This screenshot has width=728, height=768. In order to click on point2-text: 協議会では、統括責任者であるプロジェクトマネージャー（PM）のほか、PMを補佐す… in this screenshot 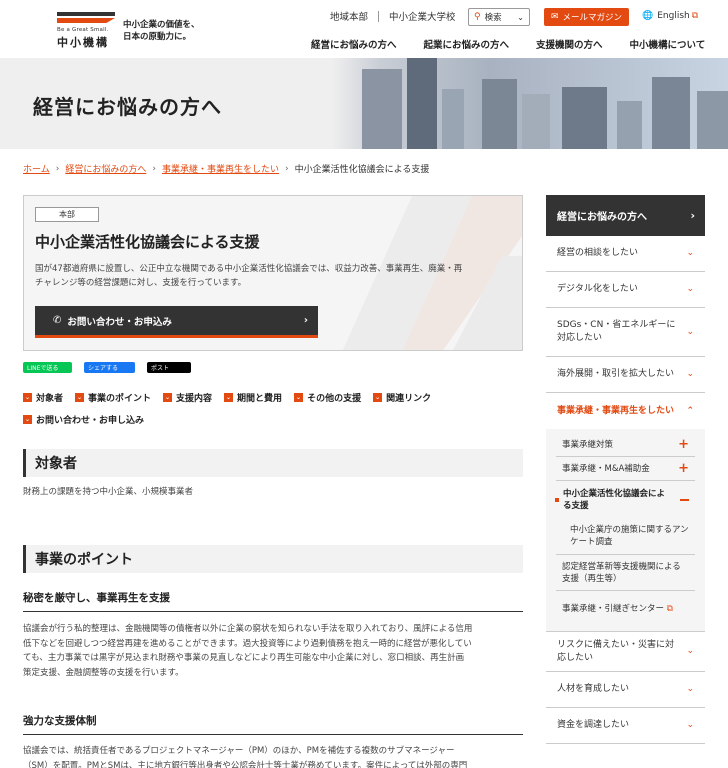, I will do `click(273, 756)`.